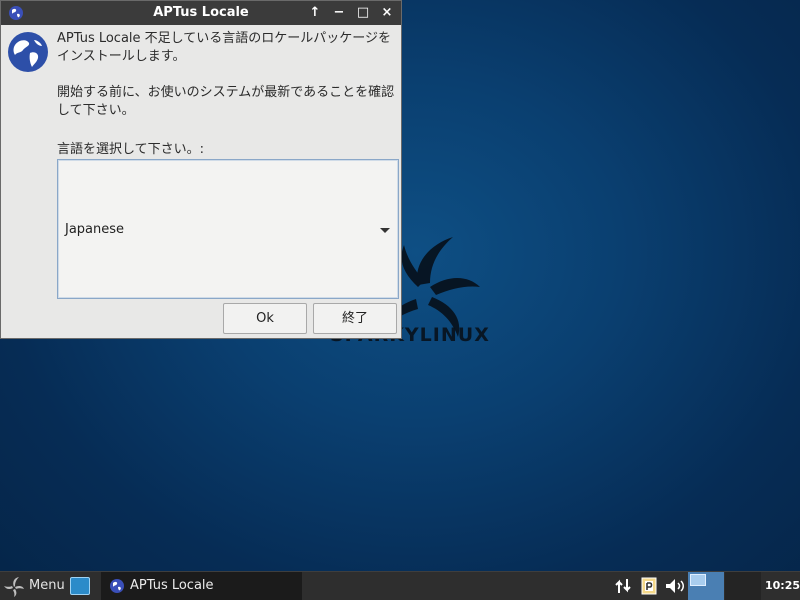 This screenshot has width=800, height=600. I want to click on update-warning-message: 開始する前に、お使いのシステムが最新であることを確認 して下さい。, so click(227, 102).